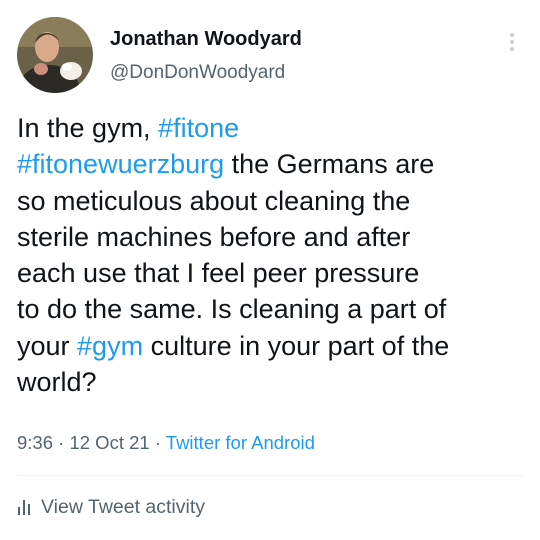  Describe the element at coordinates (57, 382) in the screenshot. I see `tweet-text-segment: world?` at that location.